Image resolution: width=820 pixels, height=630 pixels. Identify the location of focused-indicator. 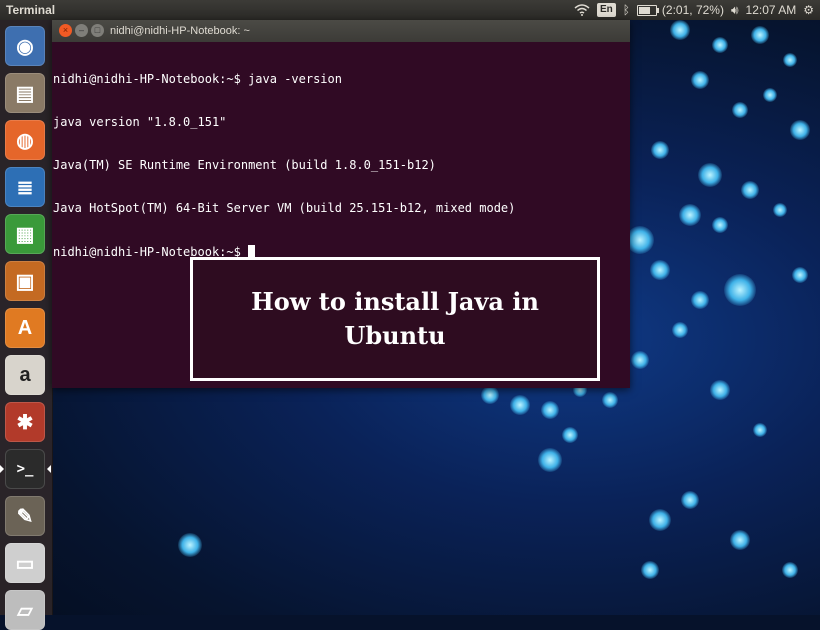
(49, 469).